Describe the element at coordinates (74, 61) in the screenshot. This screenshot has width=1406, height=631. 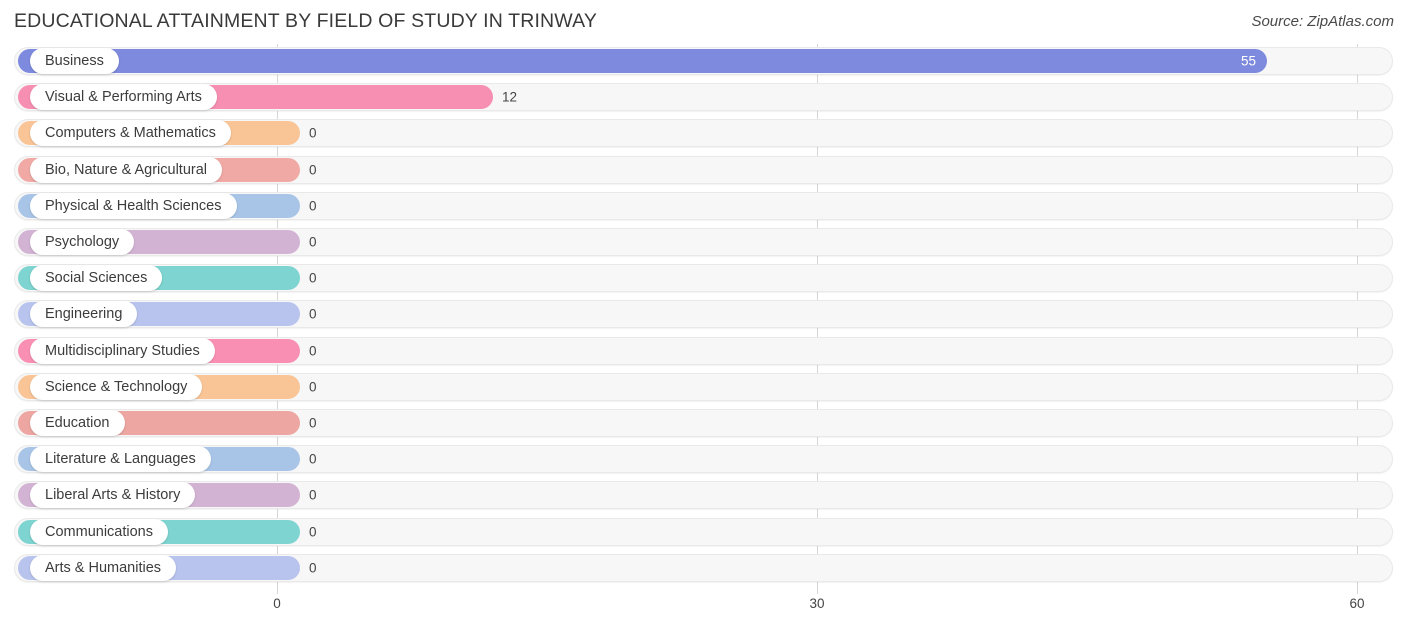
I see `category-label: Business` at that location.